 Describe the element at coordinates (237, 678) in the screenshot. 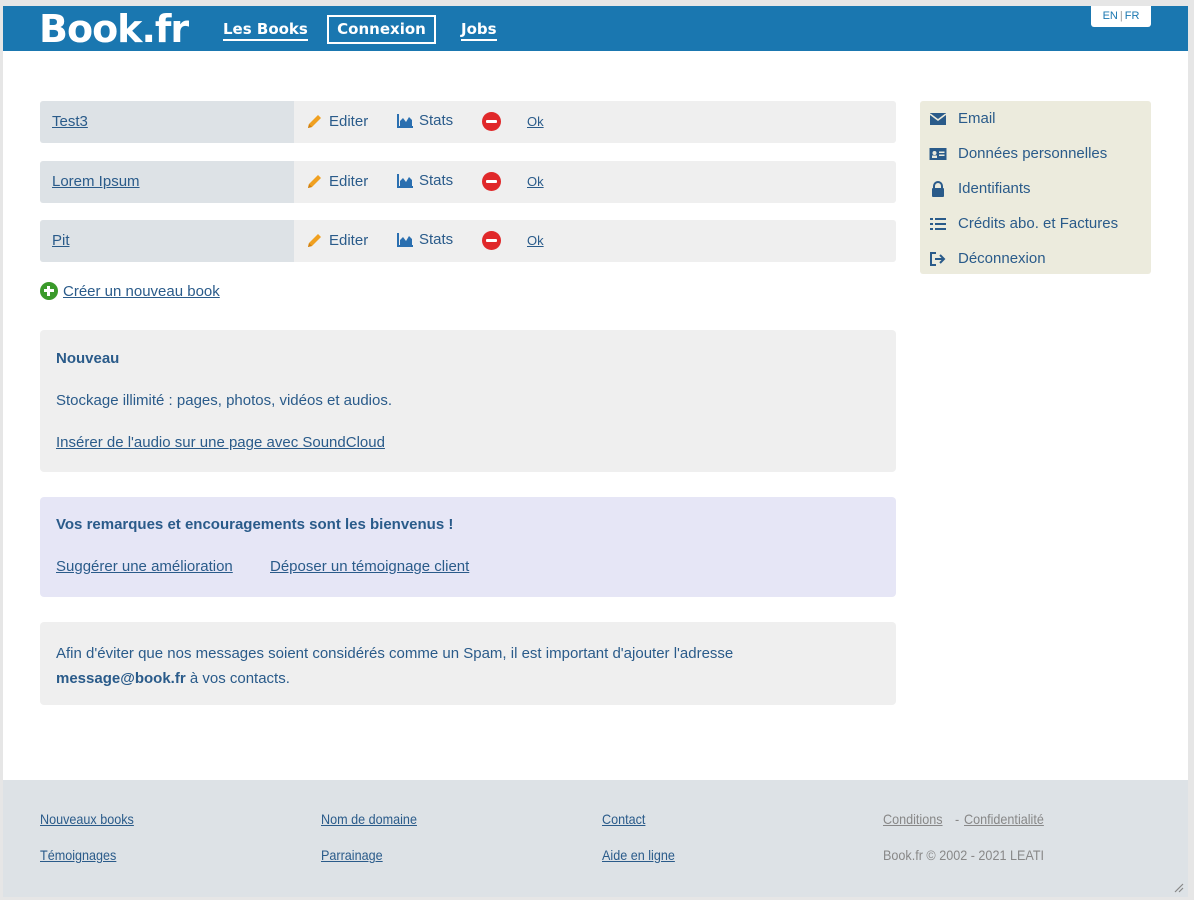

I see `spam-text-after: à vos contacts.` at that location.